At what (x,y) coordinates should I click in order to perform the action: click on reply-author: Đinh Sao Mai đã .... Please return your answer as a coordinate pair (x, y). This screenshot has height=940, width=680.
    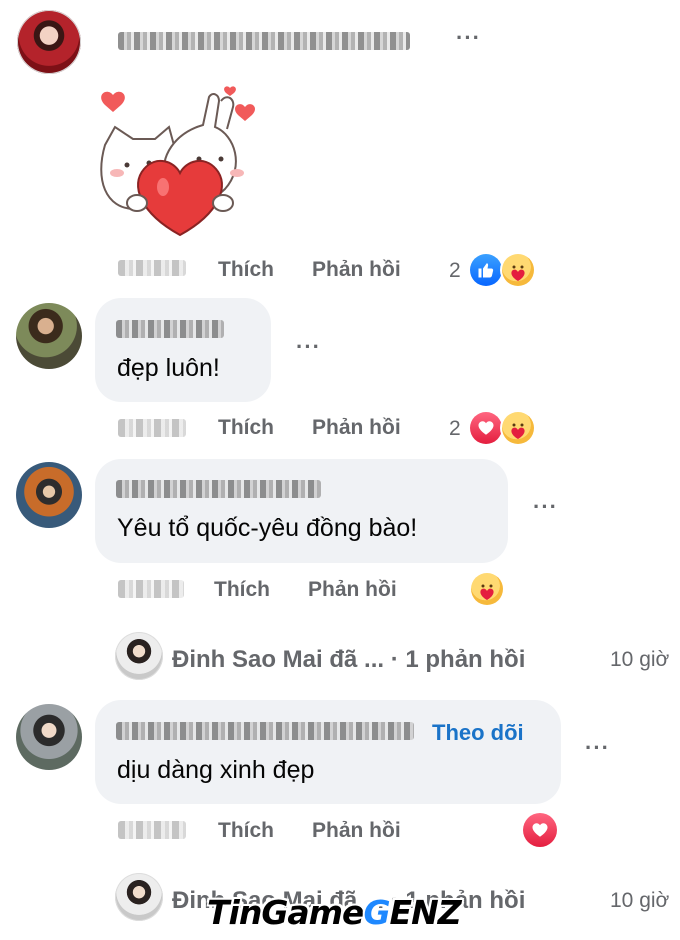
    Looking at the image, I should click on (278, 659).